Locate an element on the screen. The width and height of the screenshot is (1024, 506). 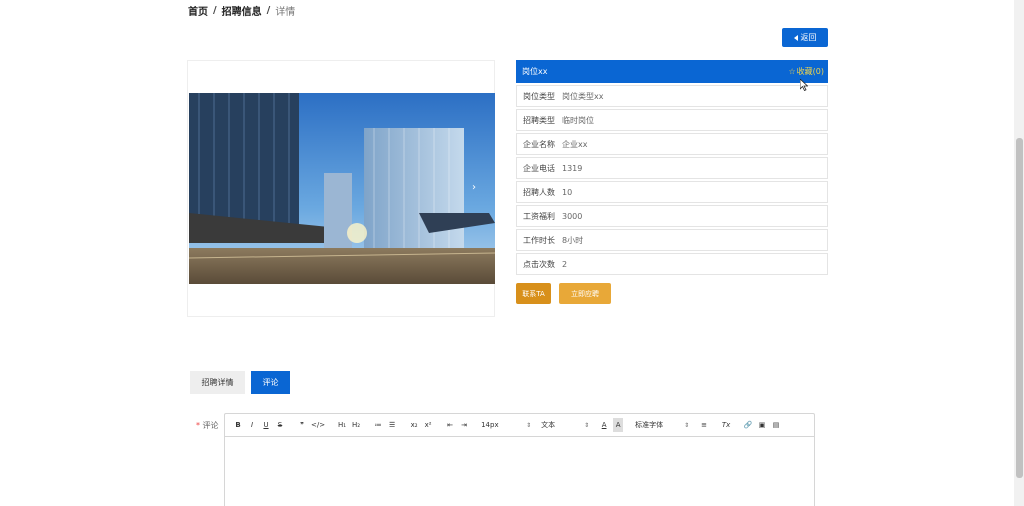
detail-key: 点击次数 is located at coordinates (539, 264).